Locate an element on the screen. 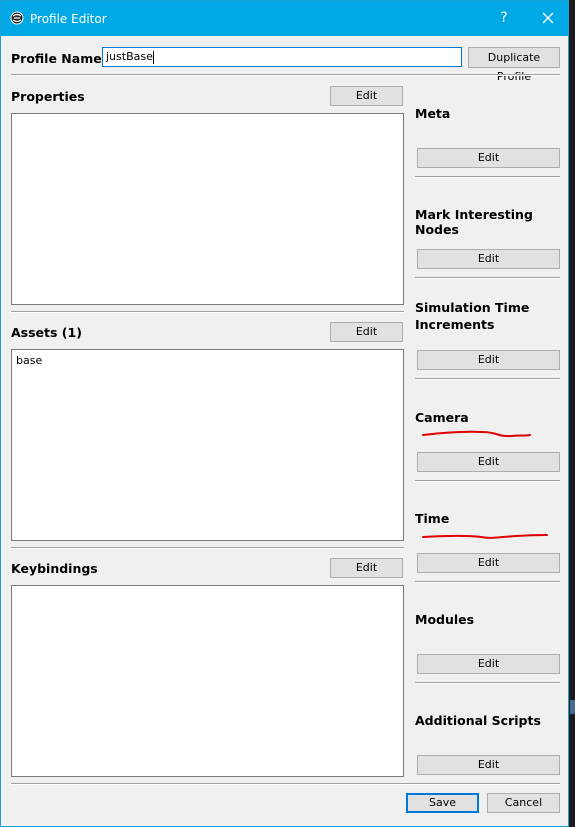  save-button: Save is located at coordinates (442, 803).